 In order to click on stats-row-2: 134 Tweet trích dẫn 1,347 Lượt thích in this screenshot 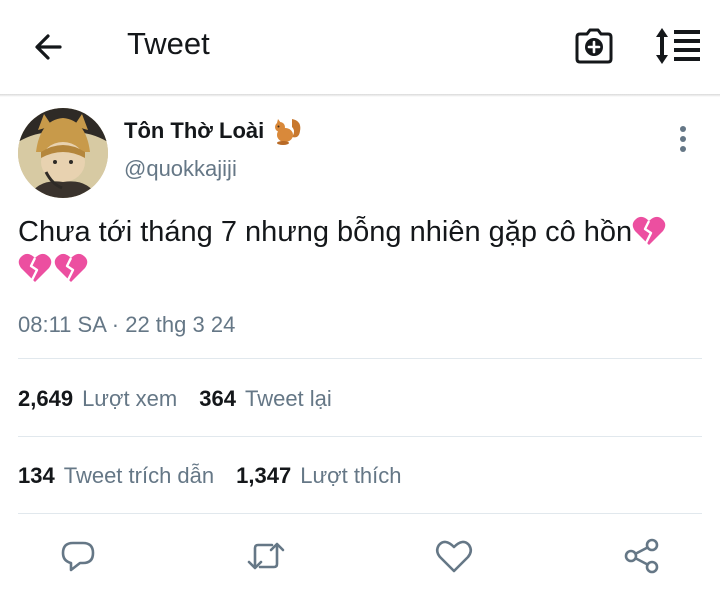, I will do `click(210, 476)`.